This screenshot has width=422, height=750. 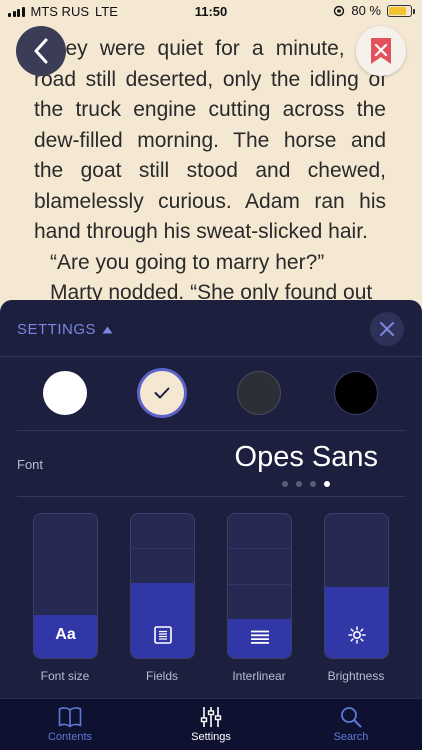 What do you see at coordinates (65, 393) in the screenshot?
I see `theme-white-swatch` at bounding box center [65, 393].